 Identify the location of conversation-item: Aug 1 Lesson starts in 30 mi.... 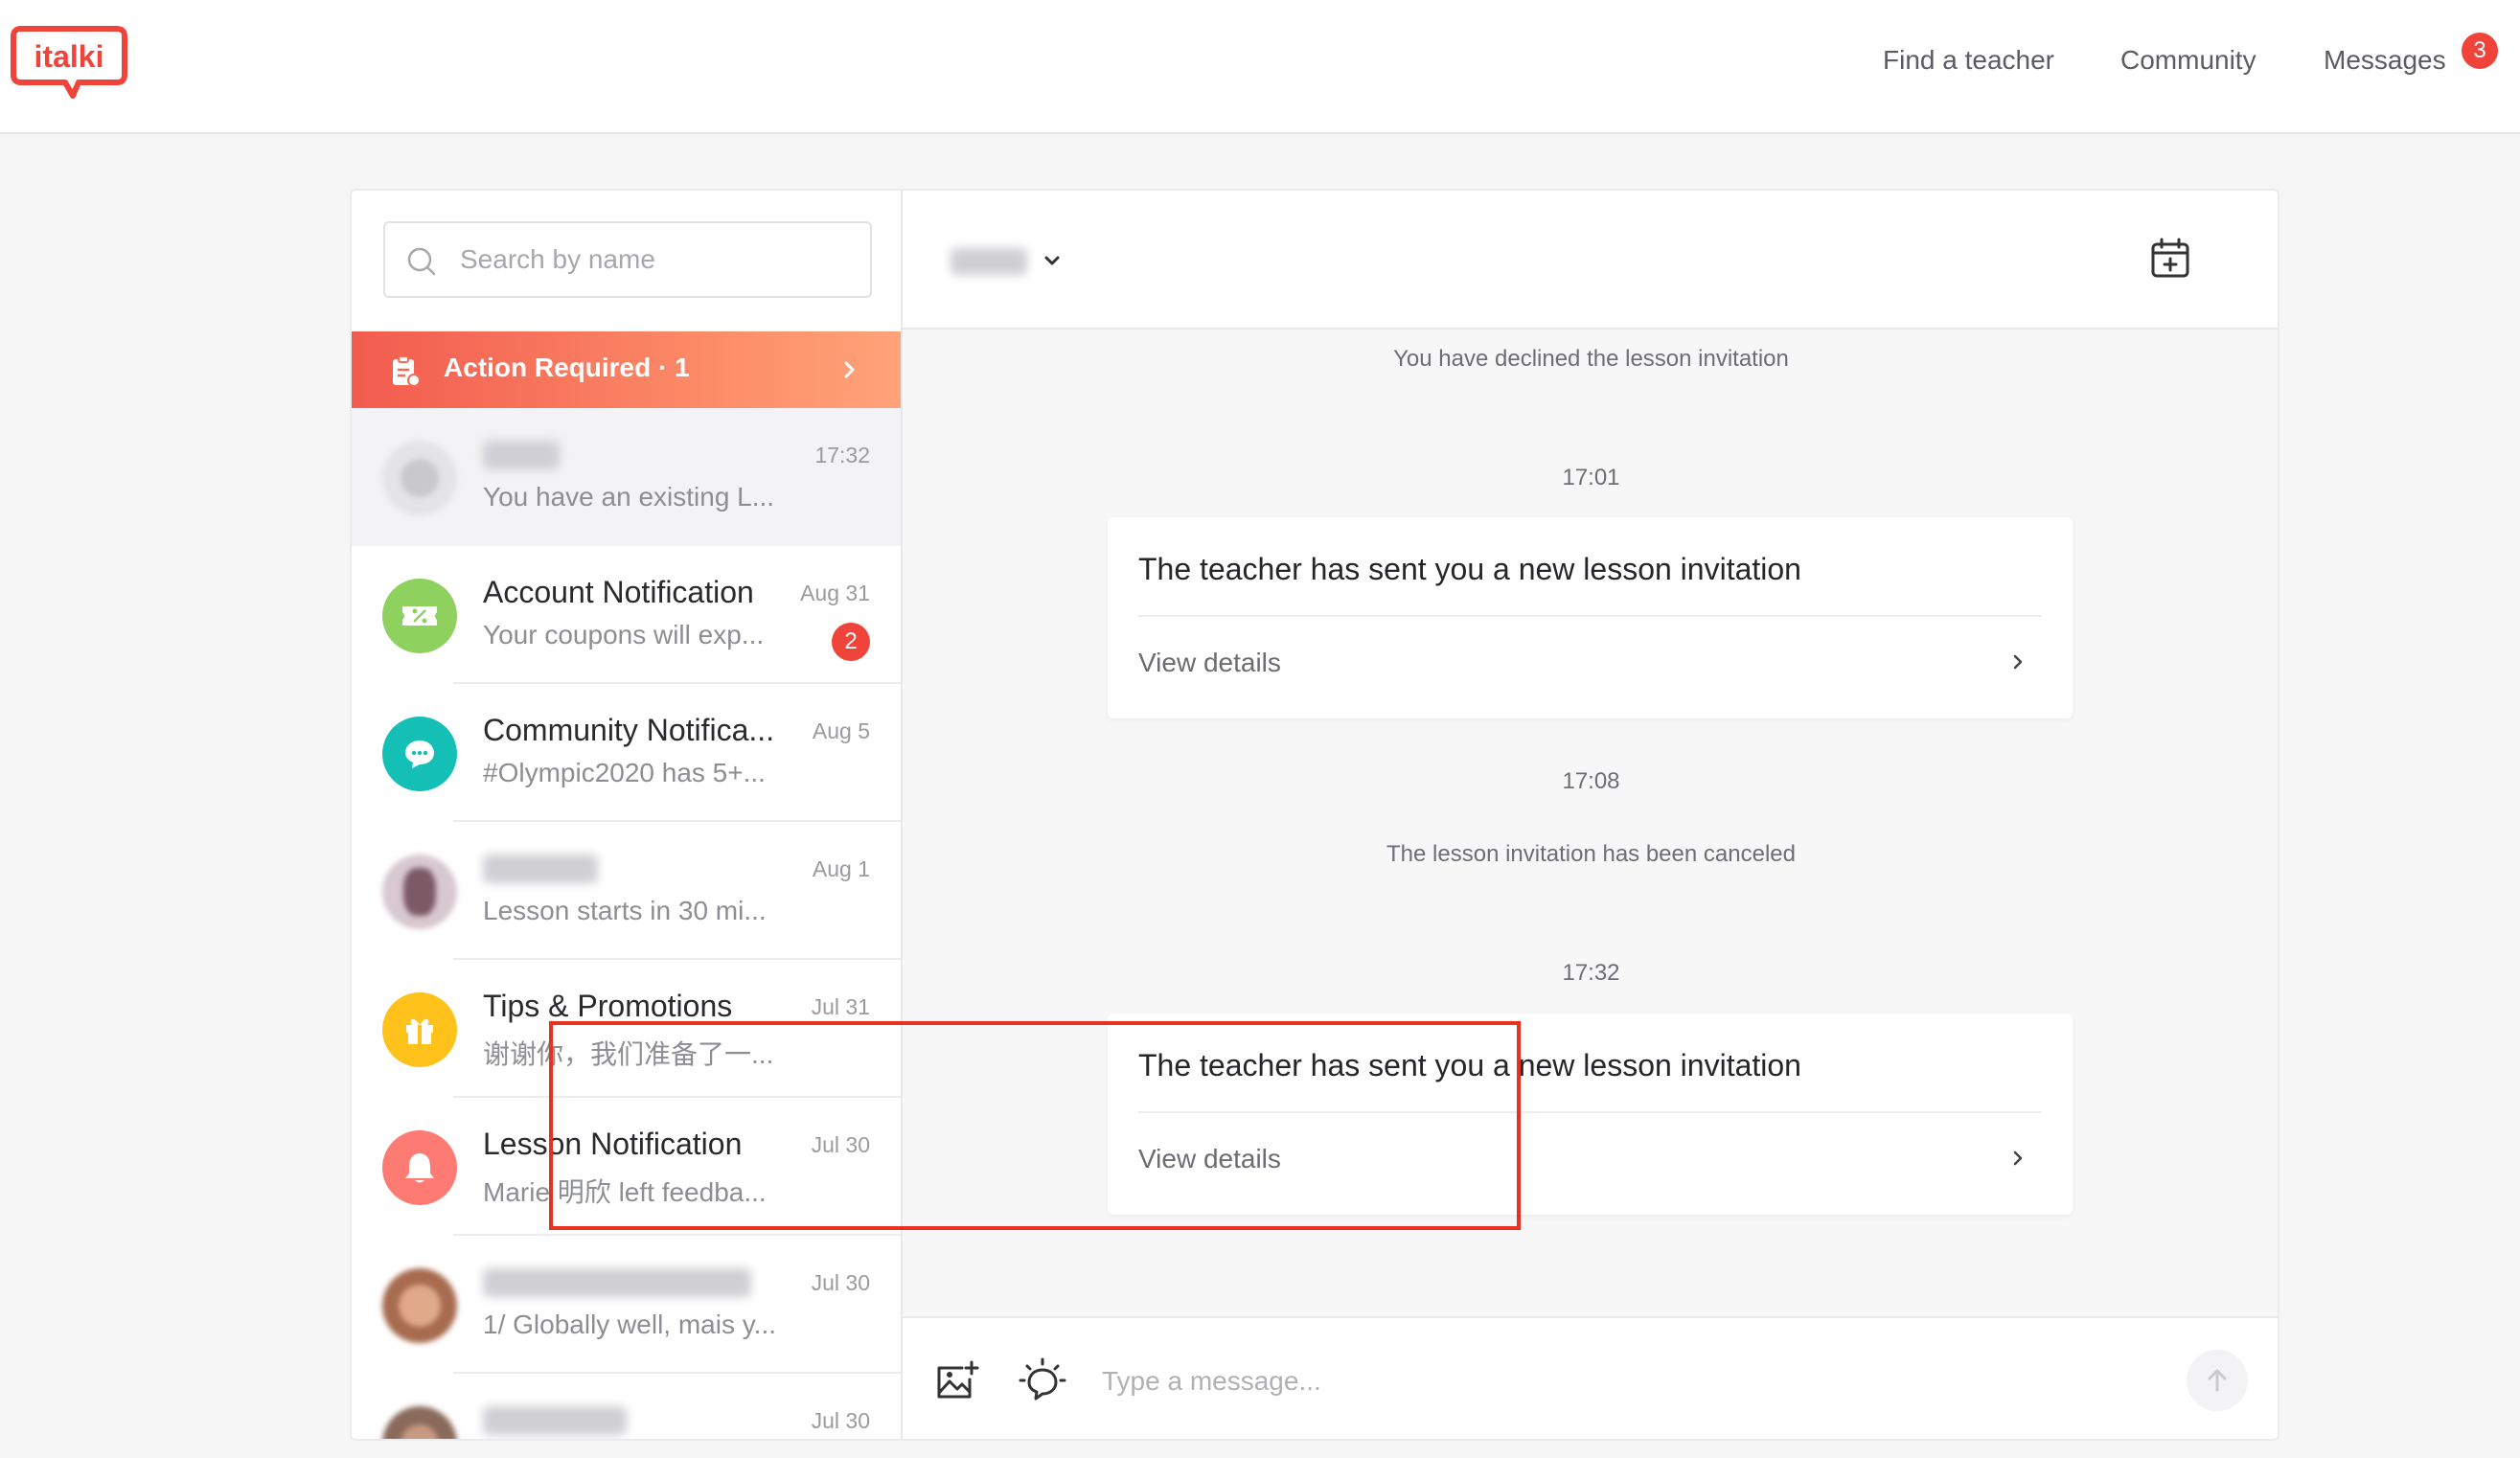
(626, 891).